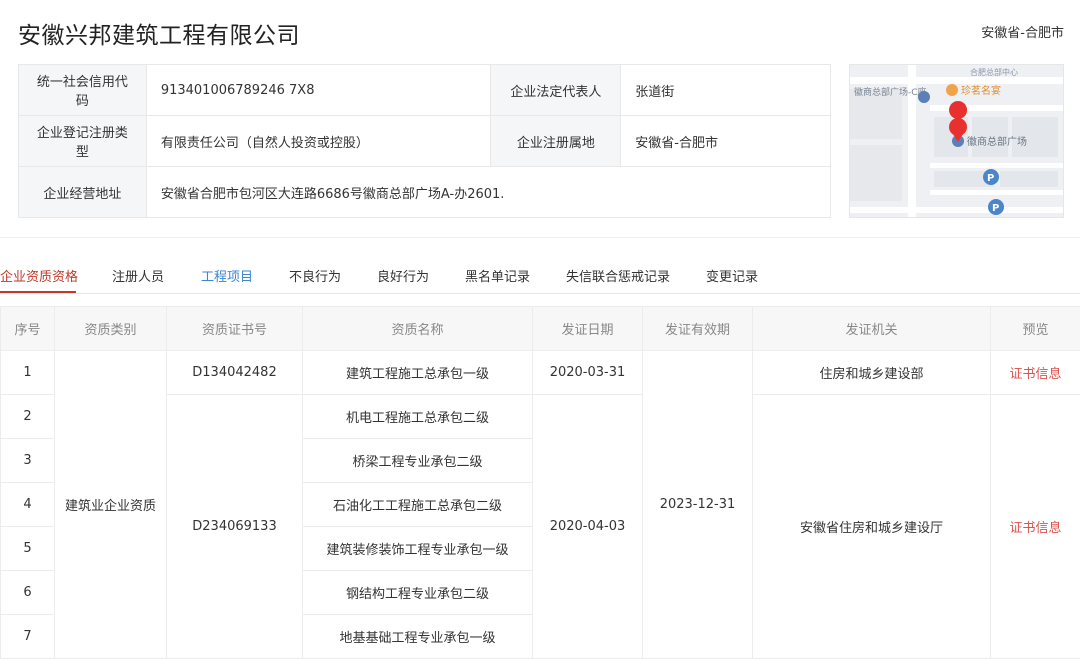 This screenshot has width=1080, height=659. I want to click on header-preview: 预览, so click(1035, 329).